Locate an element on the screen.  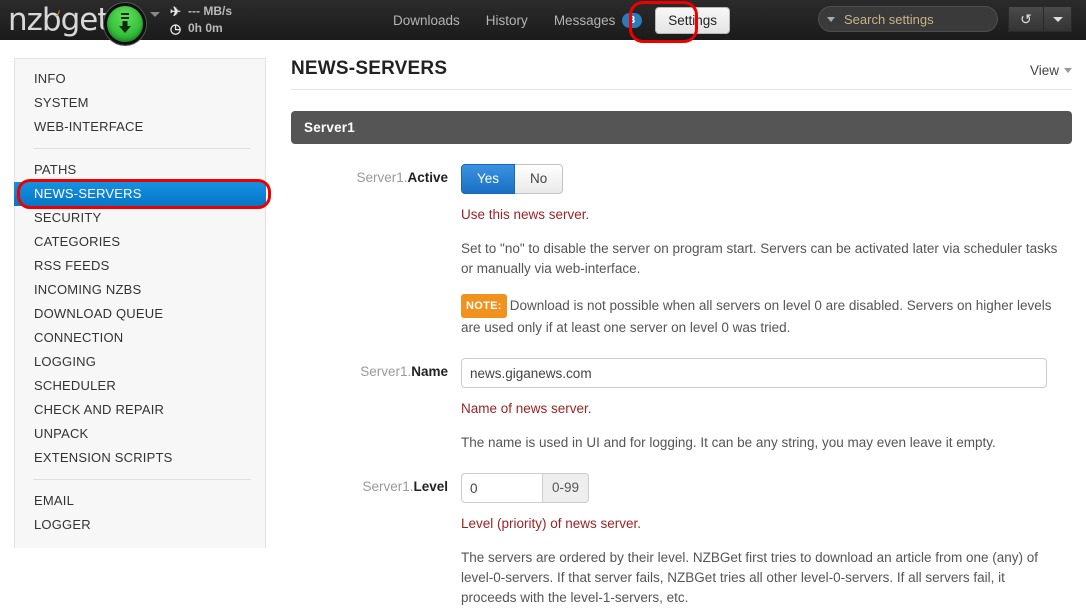
active-toggle-group: Yes No is located at coordinates (766, 179).